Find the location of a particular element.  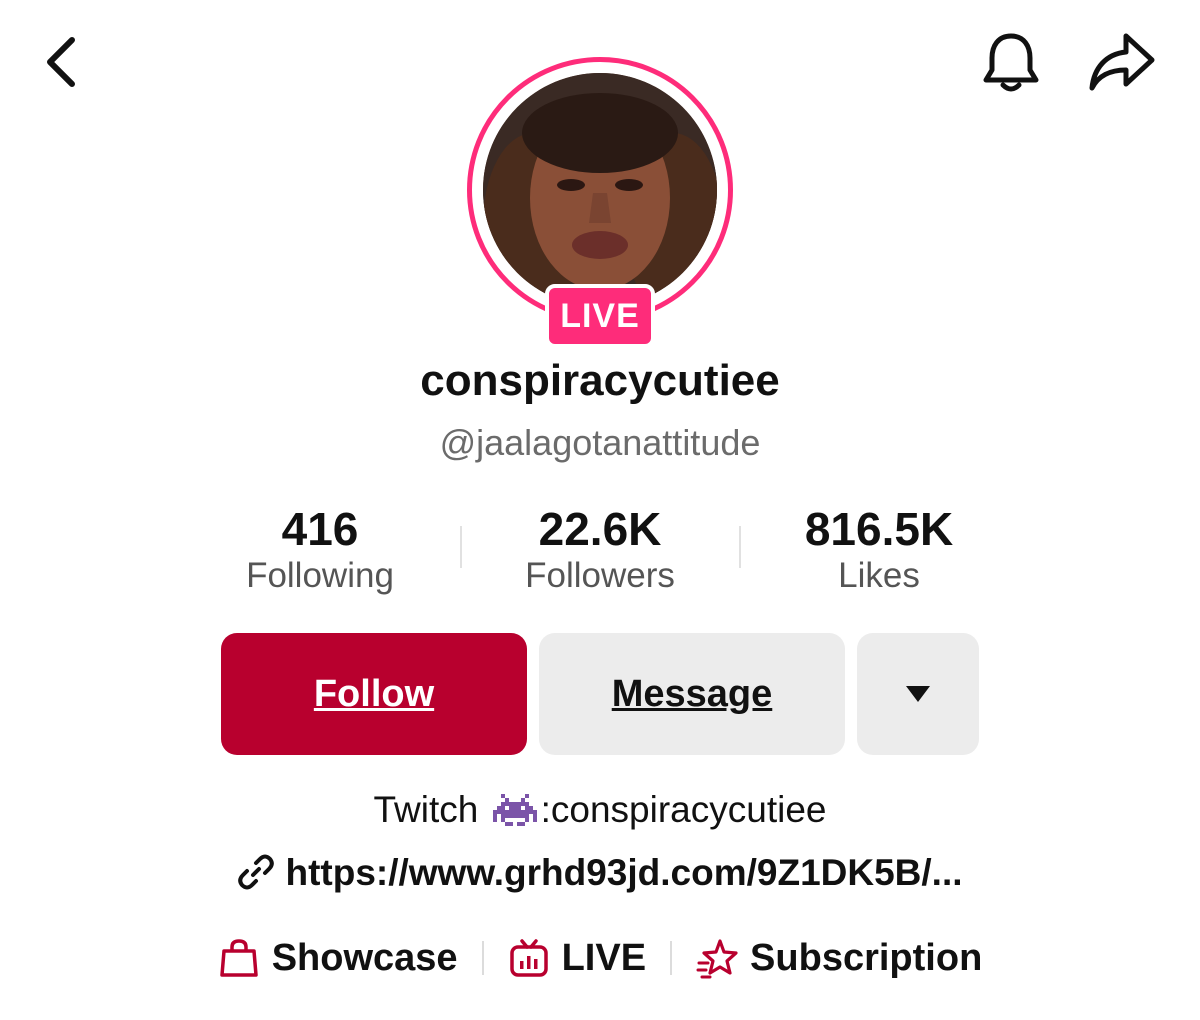

stat-label: Likes is located at coordinates (879, 575).